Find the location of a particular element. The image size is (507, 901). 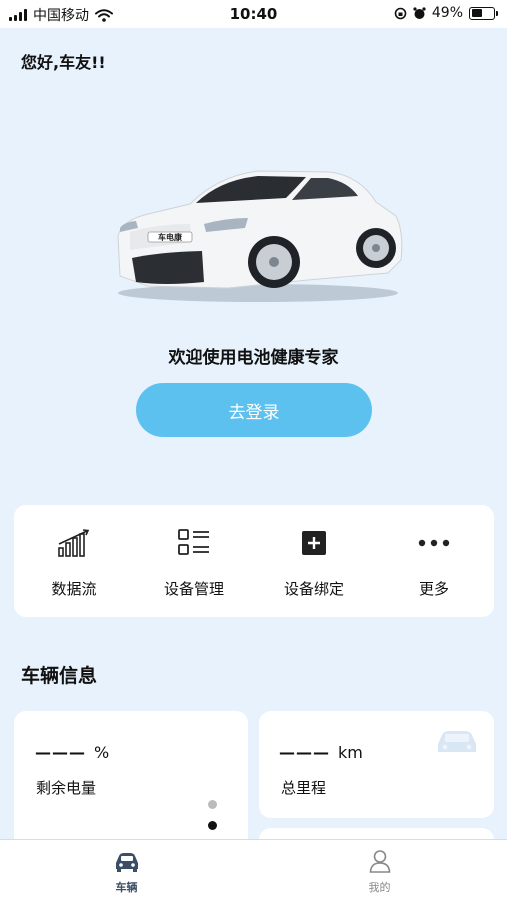

battery-label: 剩余电量 is located at coordinates (66, 788).